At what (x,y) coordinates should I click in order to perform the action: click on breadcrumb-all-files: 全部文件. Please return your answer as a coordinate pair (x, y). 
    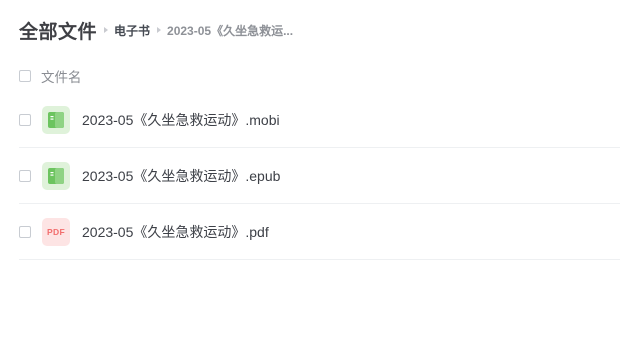
    Looking at the image, I should click on (58, 30).